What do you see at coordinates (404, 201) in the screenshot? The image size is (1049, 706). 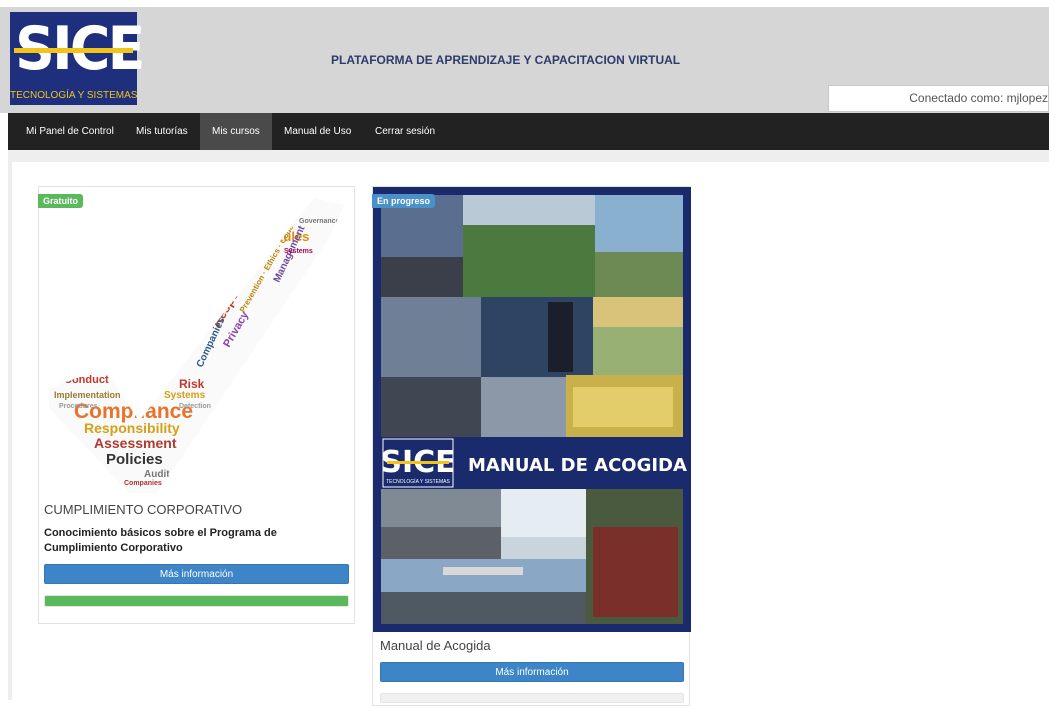 I see `badge-en-progreso: En progreso` at bounding box center [404, 201].